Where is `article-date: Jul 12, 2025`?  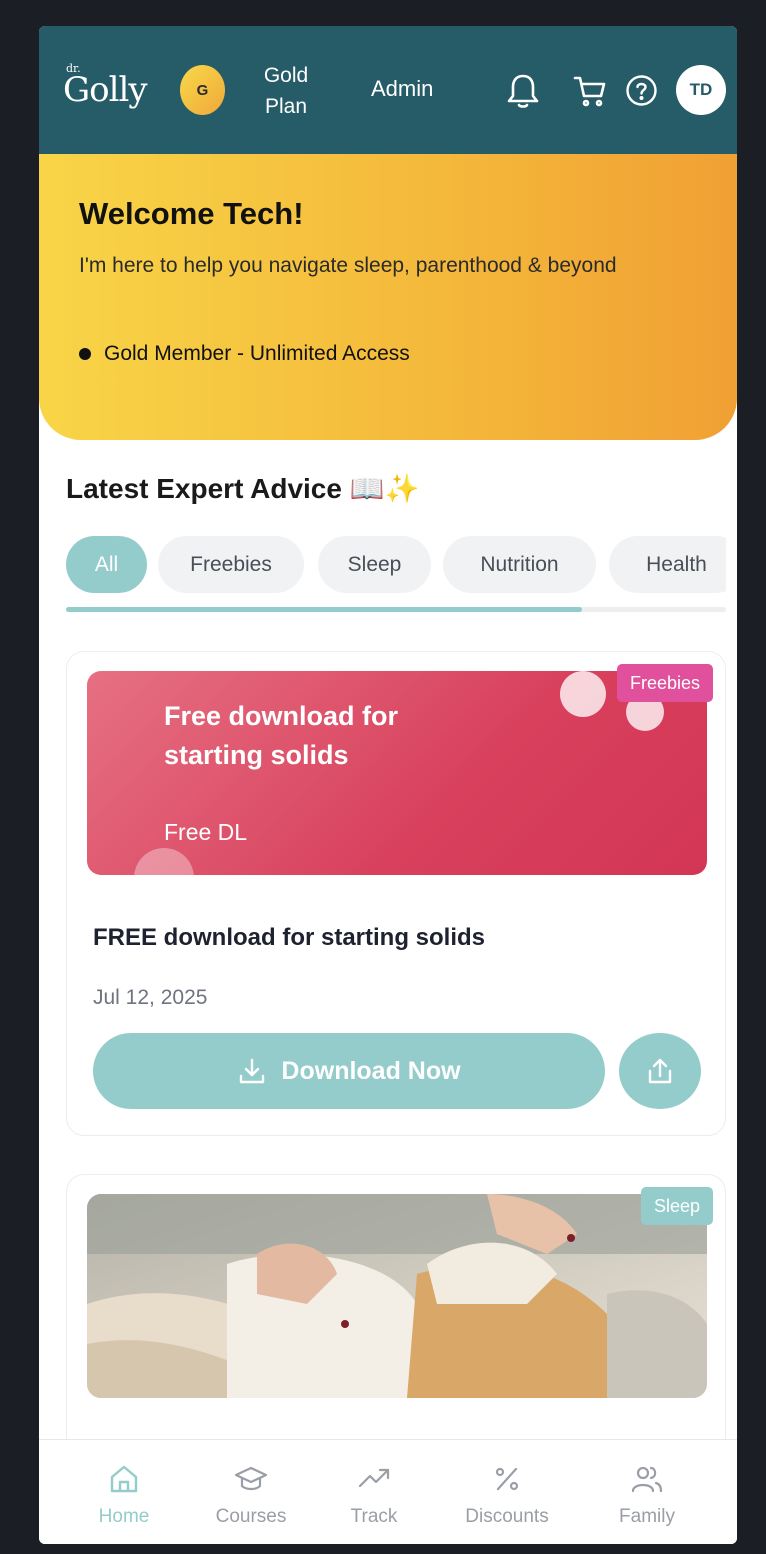
article-date: Jul 12, 2025 is located at coordinates (150, 997).